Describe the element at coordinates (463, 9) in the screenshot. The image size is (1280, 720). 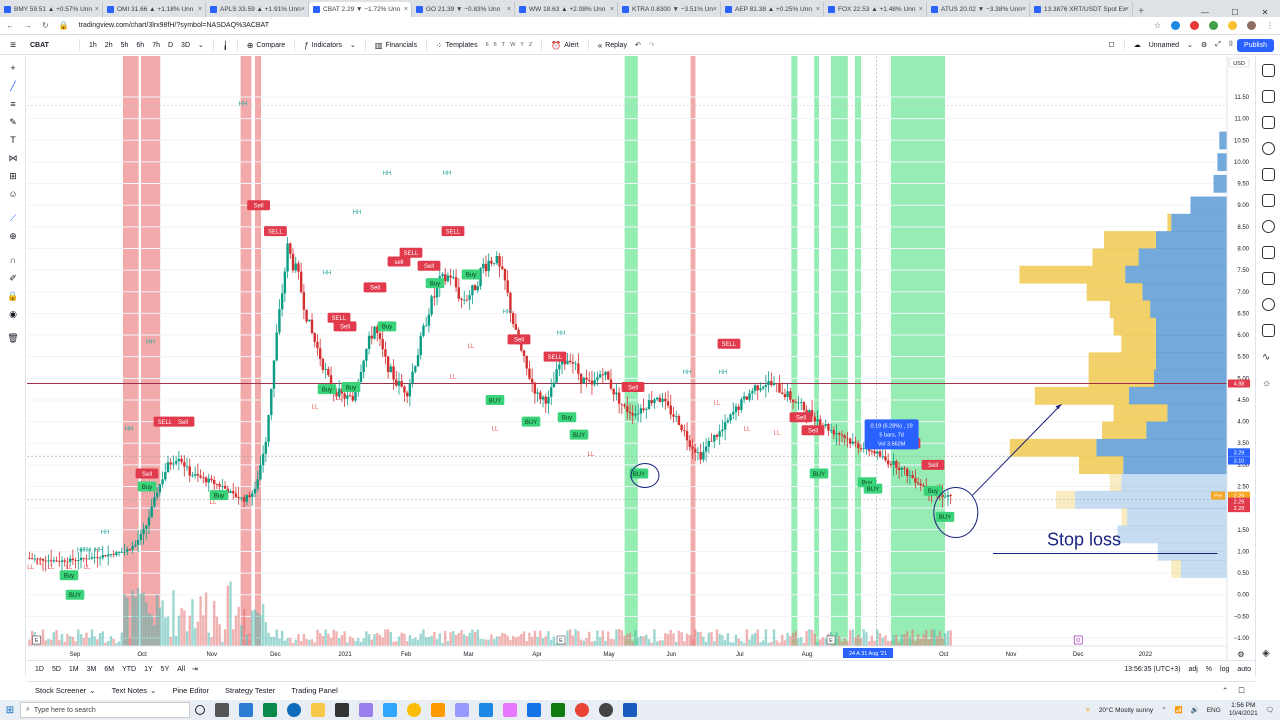
I see `browser-tab: GO 21.39 ▼ −0.83% Unn ×` at that location.